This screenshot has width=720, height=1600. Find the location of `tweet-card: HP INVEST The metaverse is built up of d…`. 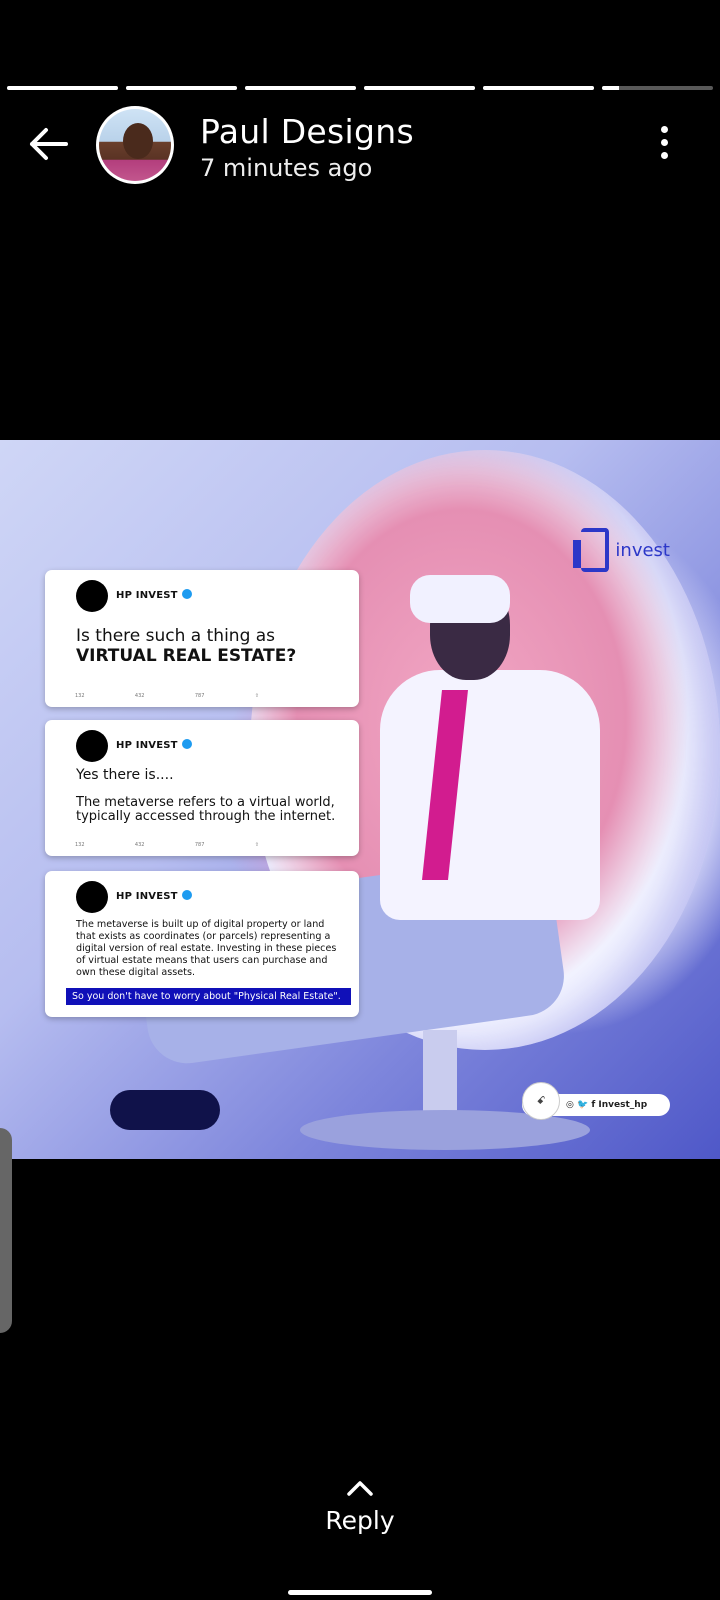

tweet-card: HP INVEST The metaverse is built up of d… is located at coordinates (202, 944).